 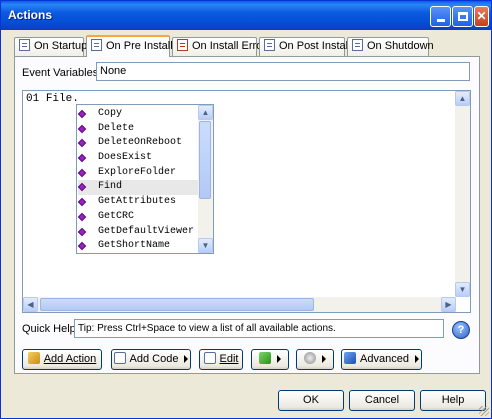 I want to click on ok-button: OK, so click(x=311, y=400).